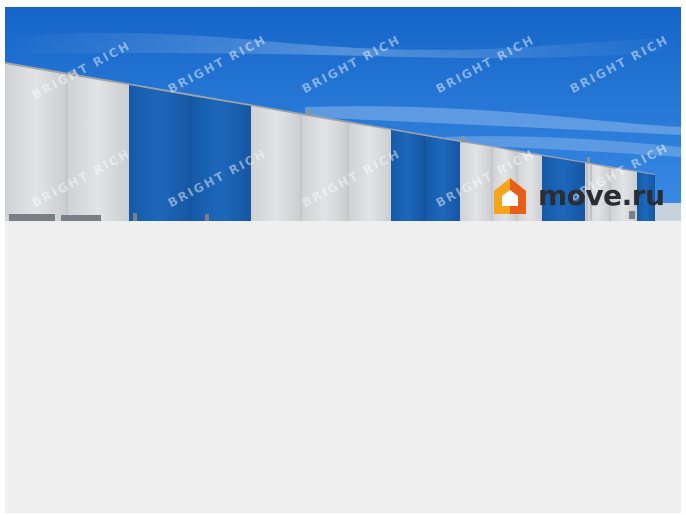 Image resolution: width=686 pixels, height=515 pixels. Describe the element at coordinates (510, 196) in the screenshot. I see `house-logo-icon` at that location.